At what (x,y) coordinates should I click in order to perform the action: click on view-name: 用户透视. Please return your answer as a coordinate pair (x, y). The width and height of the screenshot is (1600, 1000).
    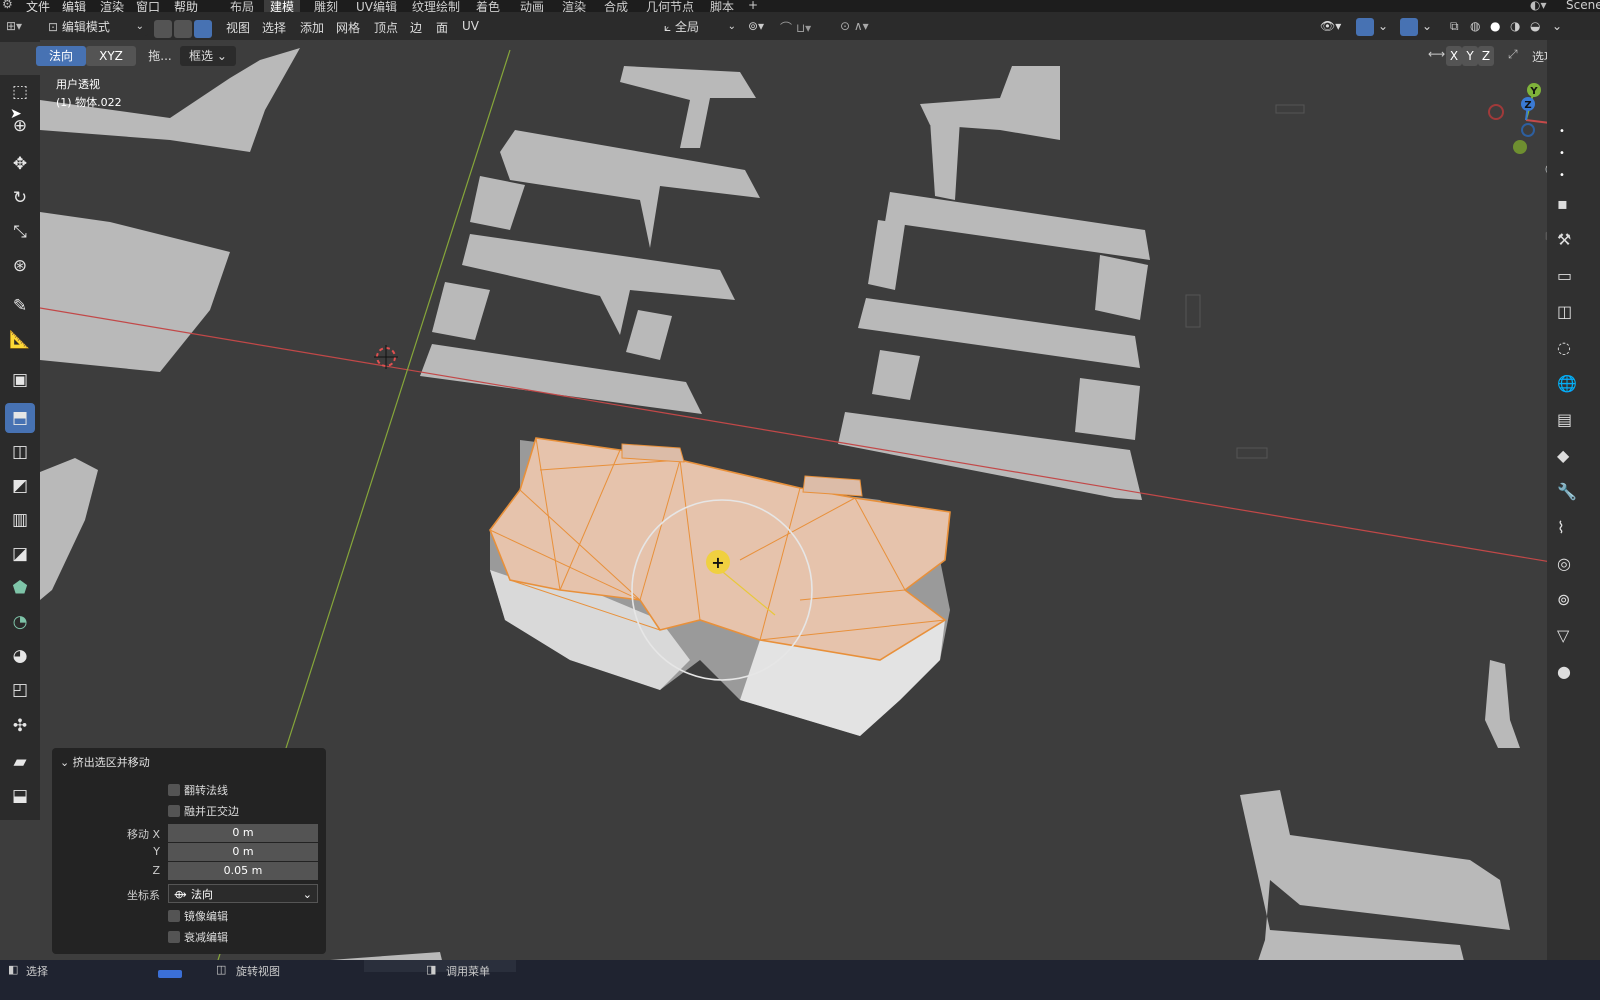
    Looking at the image, I should click on (78, 84).